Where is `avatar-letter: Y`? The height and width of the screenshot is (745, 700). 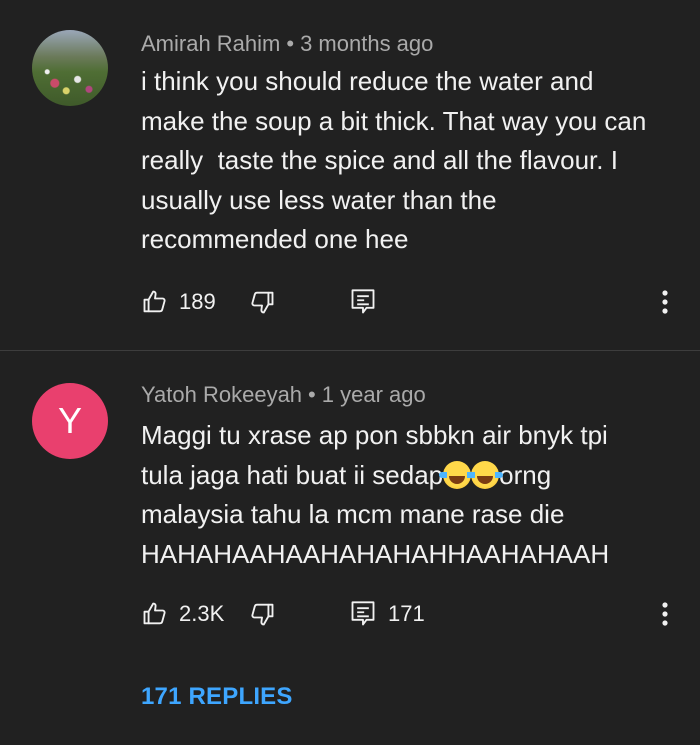 avatar-letter: Y is located at coordinates (69, 420).